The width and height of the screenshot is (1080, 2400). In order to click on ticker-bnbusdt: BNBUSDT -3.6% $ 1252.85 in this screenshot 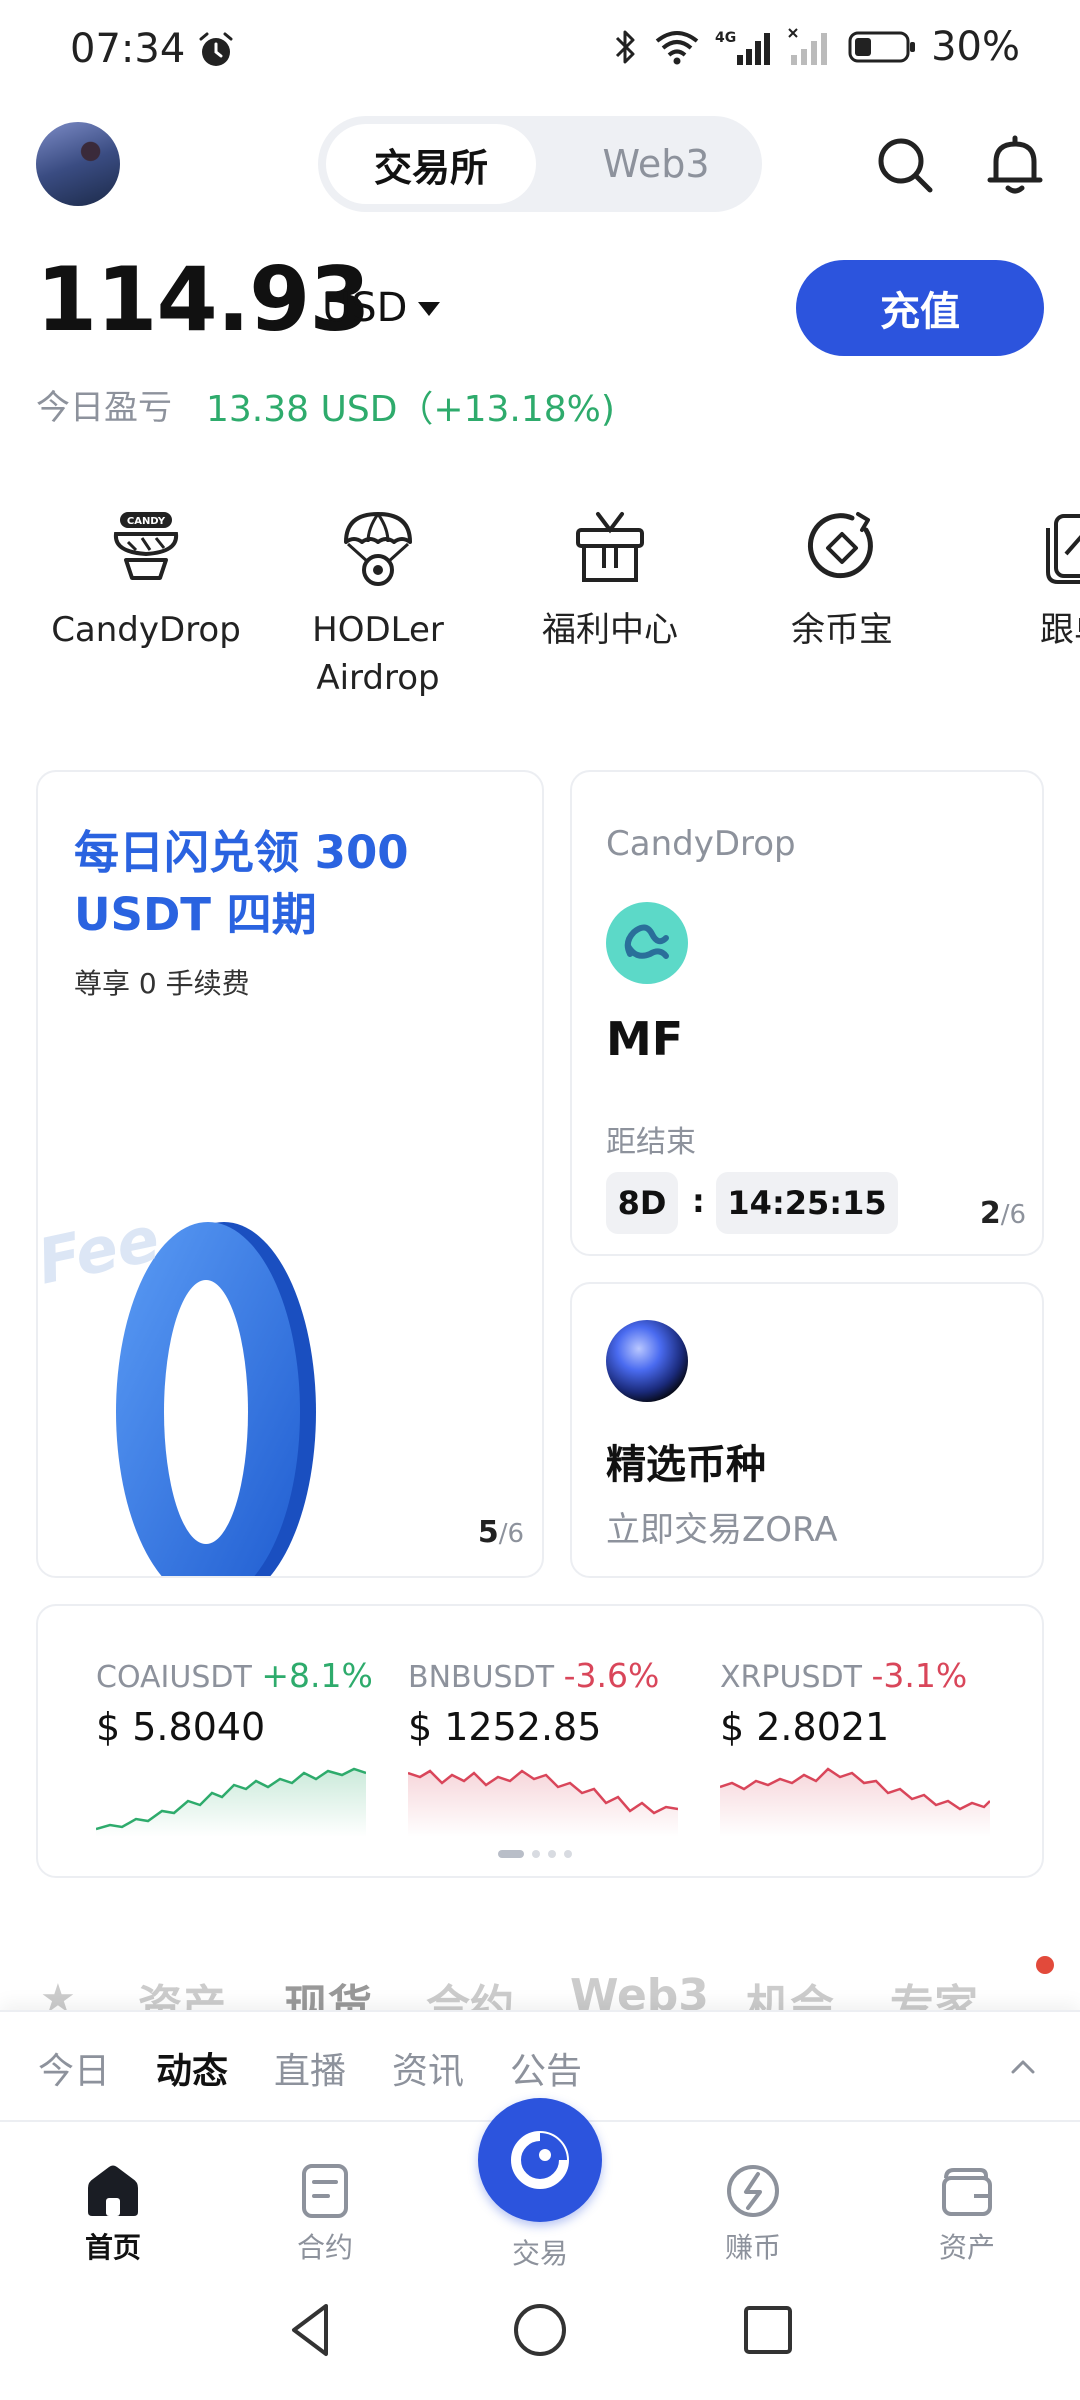, I will do `click(553, 1746)`.